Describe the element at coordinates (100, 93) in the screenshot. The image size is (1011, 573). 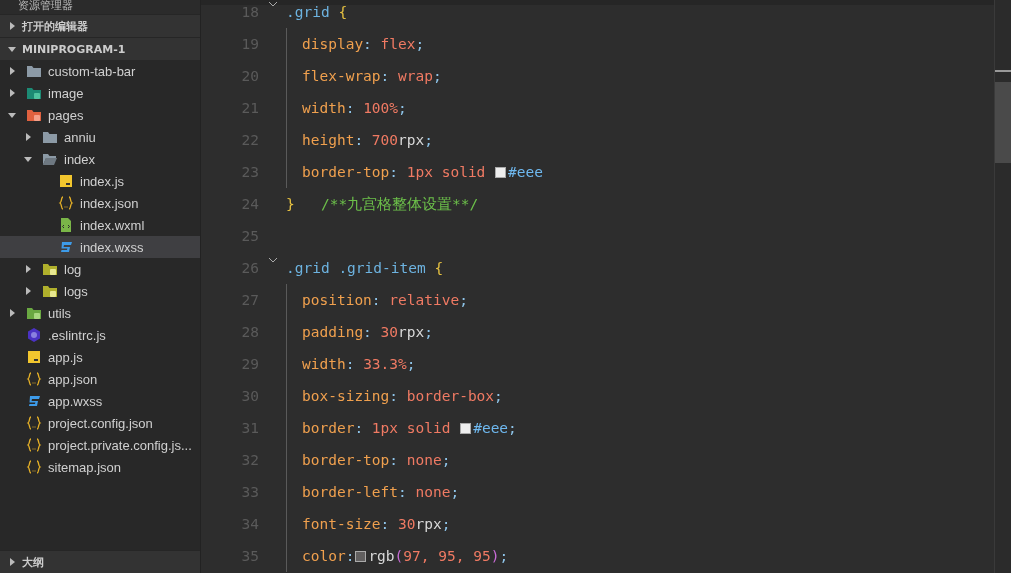
I see `tree-item: image` at that location.